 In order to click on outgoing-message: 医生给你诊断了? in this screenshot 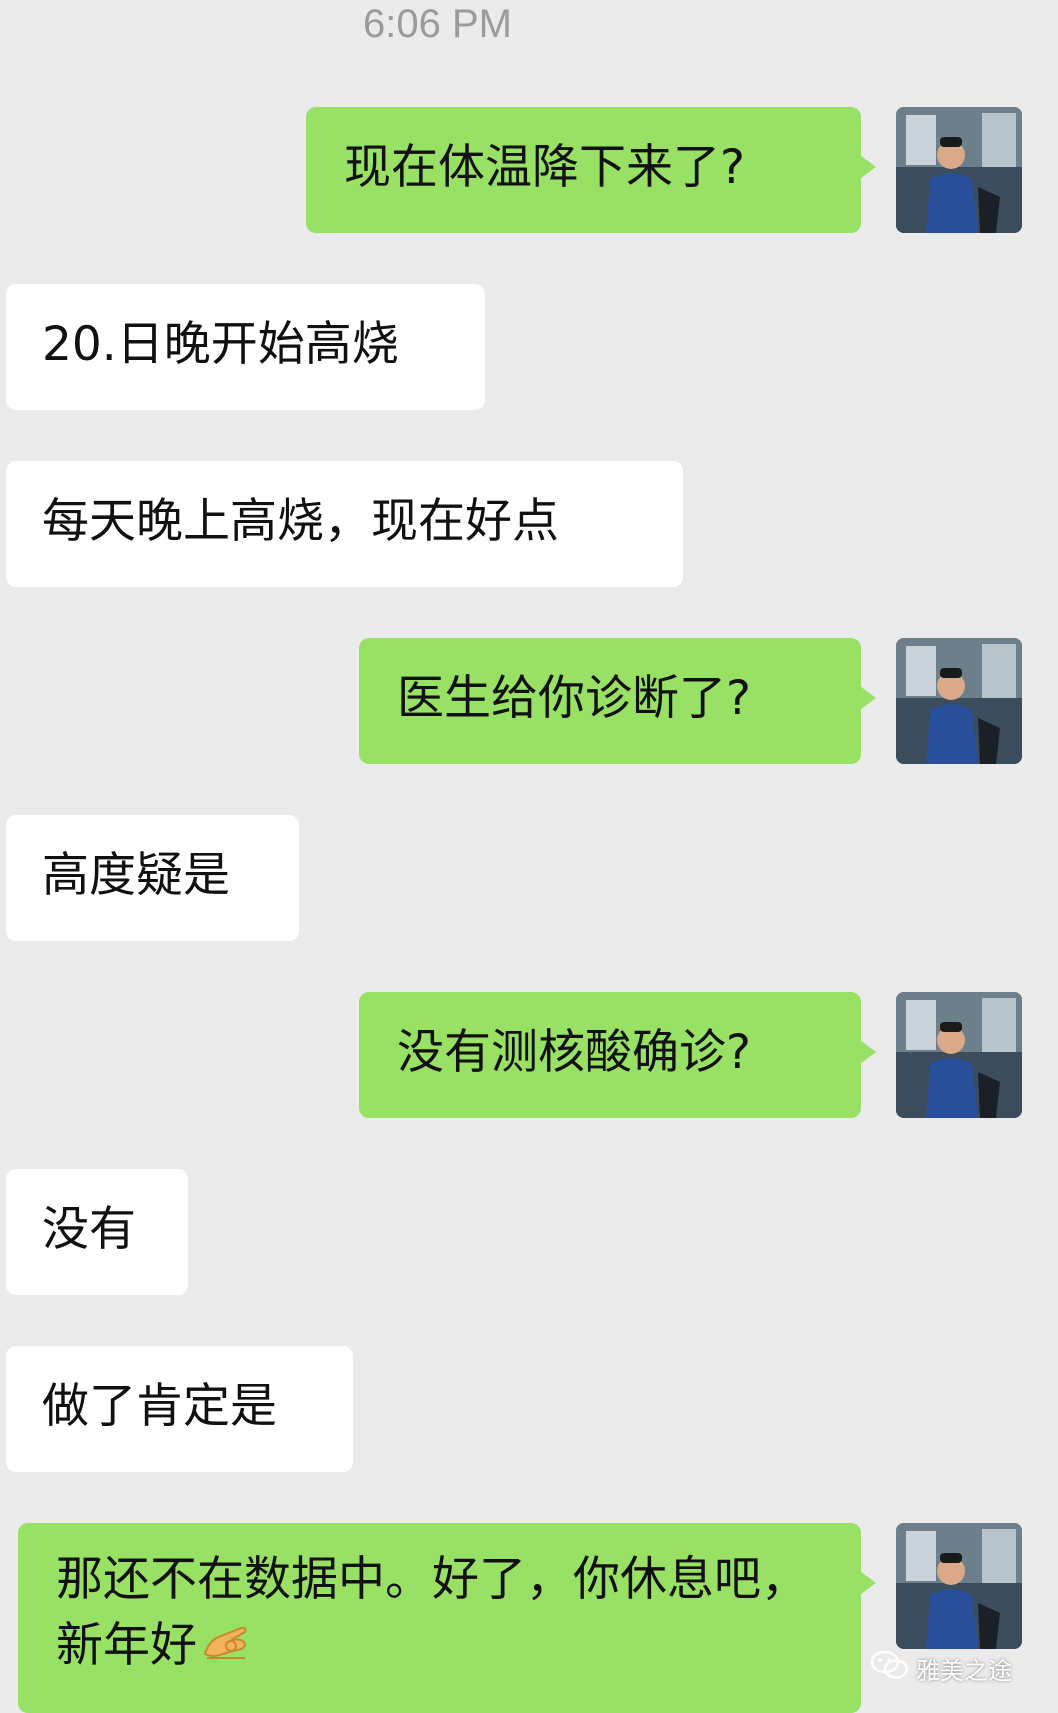, I will do `click(617, 701)`.